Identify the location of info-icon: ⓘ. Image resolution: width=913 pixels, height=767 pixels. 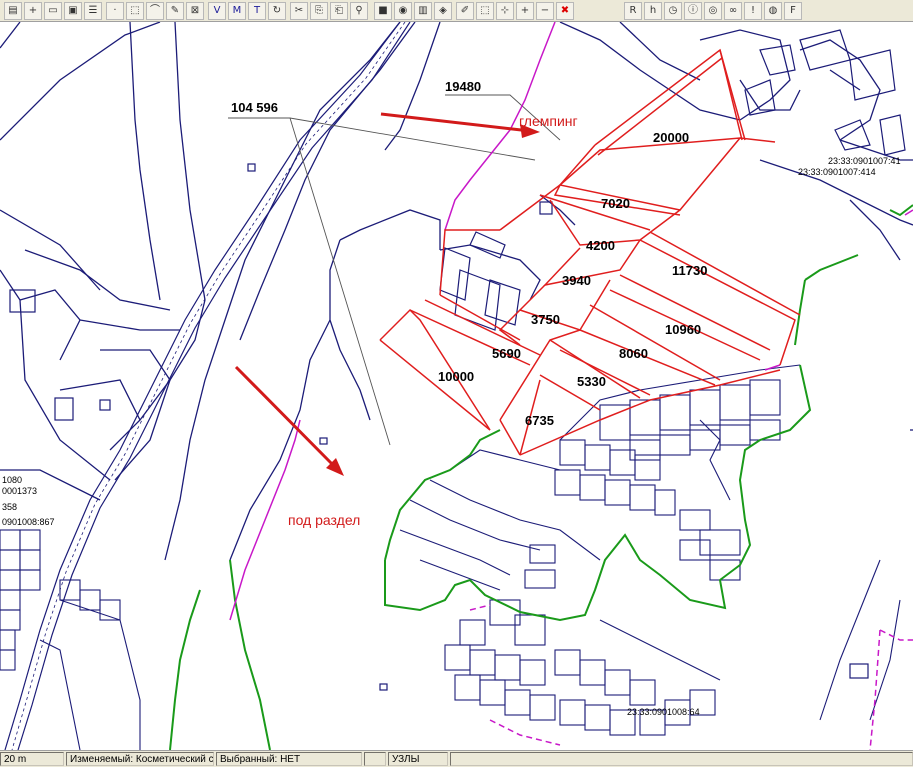
(693, 11).